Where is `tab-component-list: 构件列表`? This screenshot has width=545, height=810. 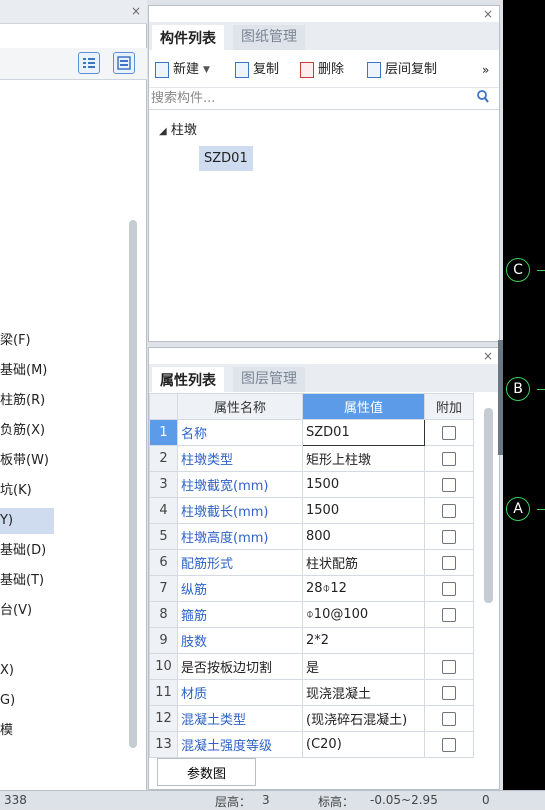 tab-component-list: 构件列表 is located at coordinates (188, 37).